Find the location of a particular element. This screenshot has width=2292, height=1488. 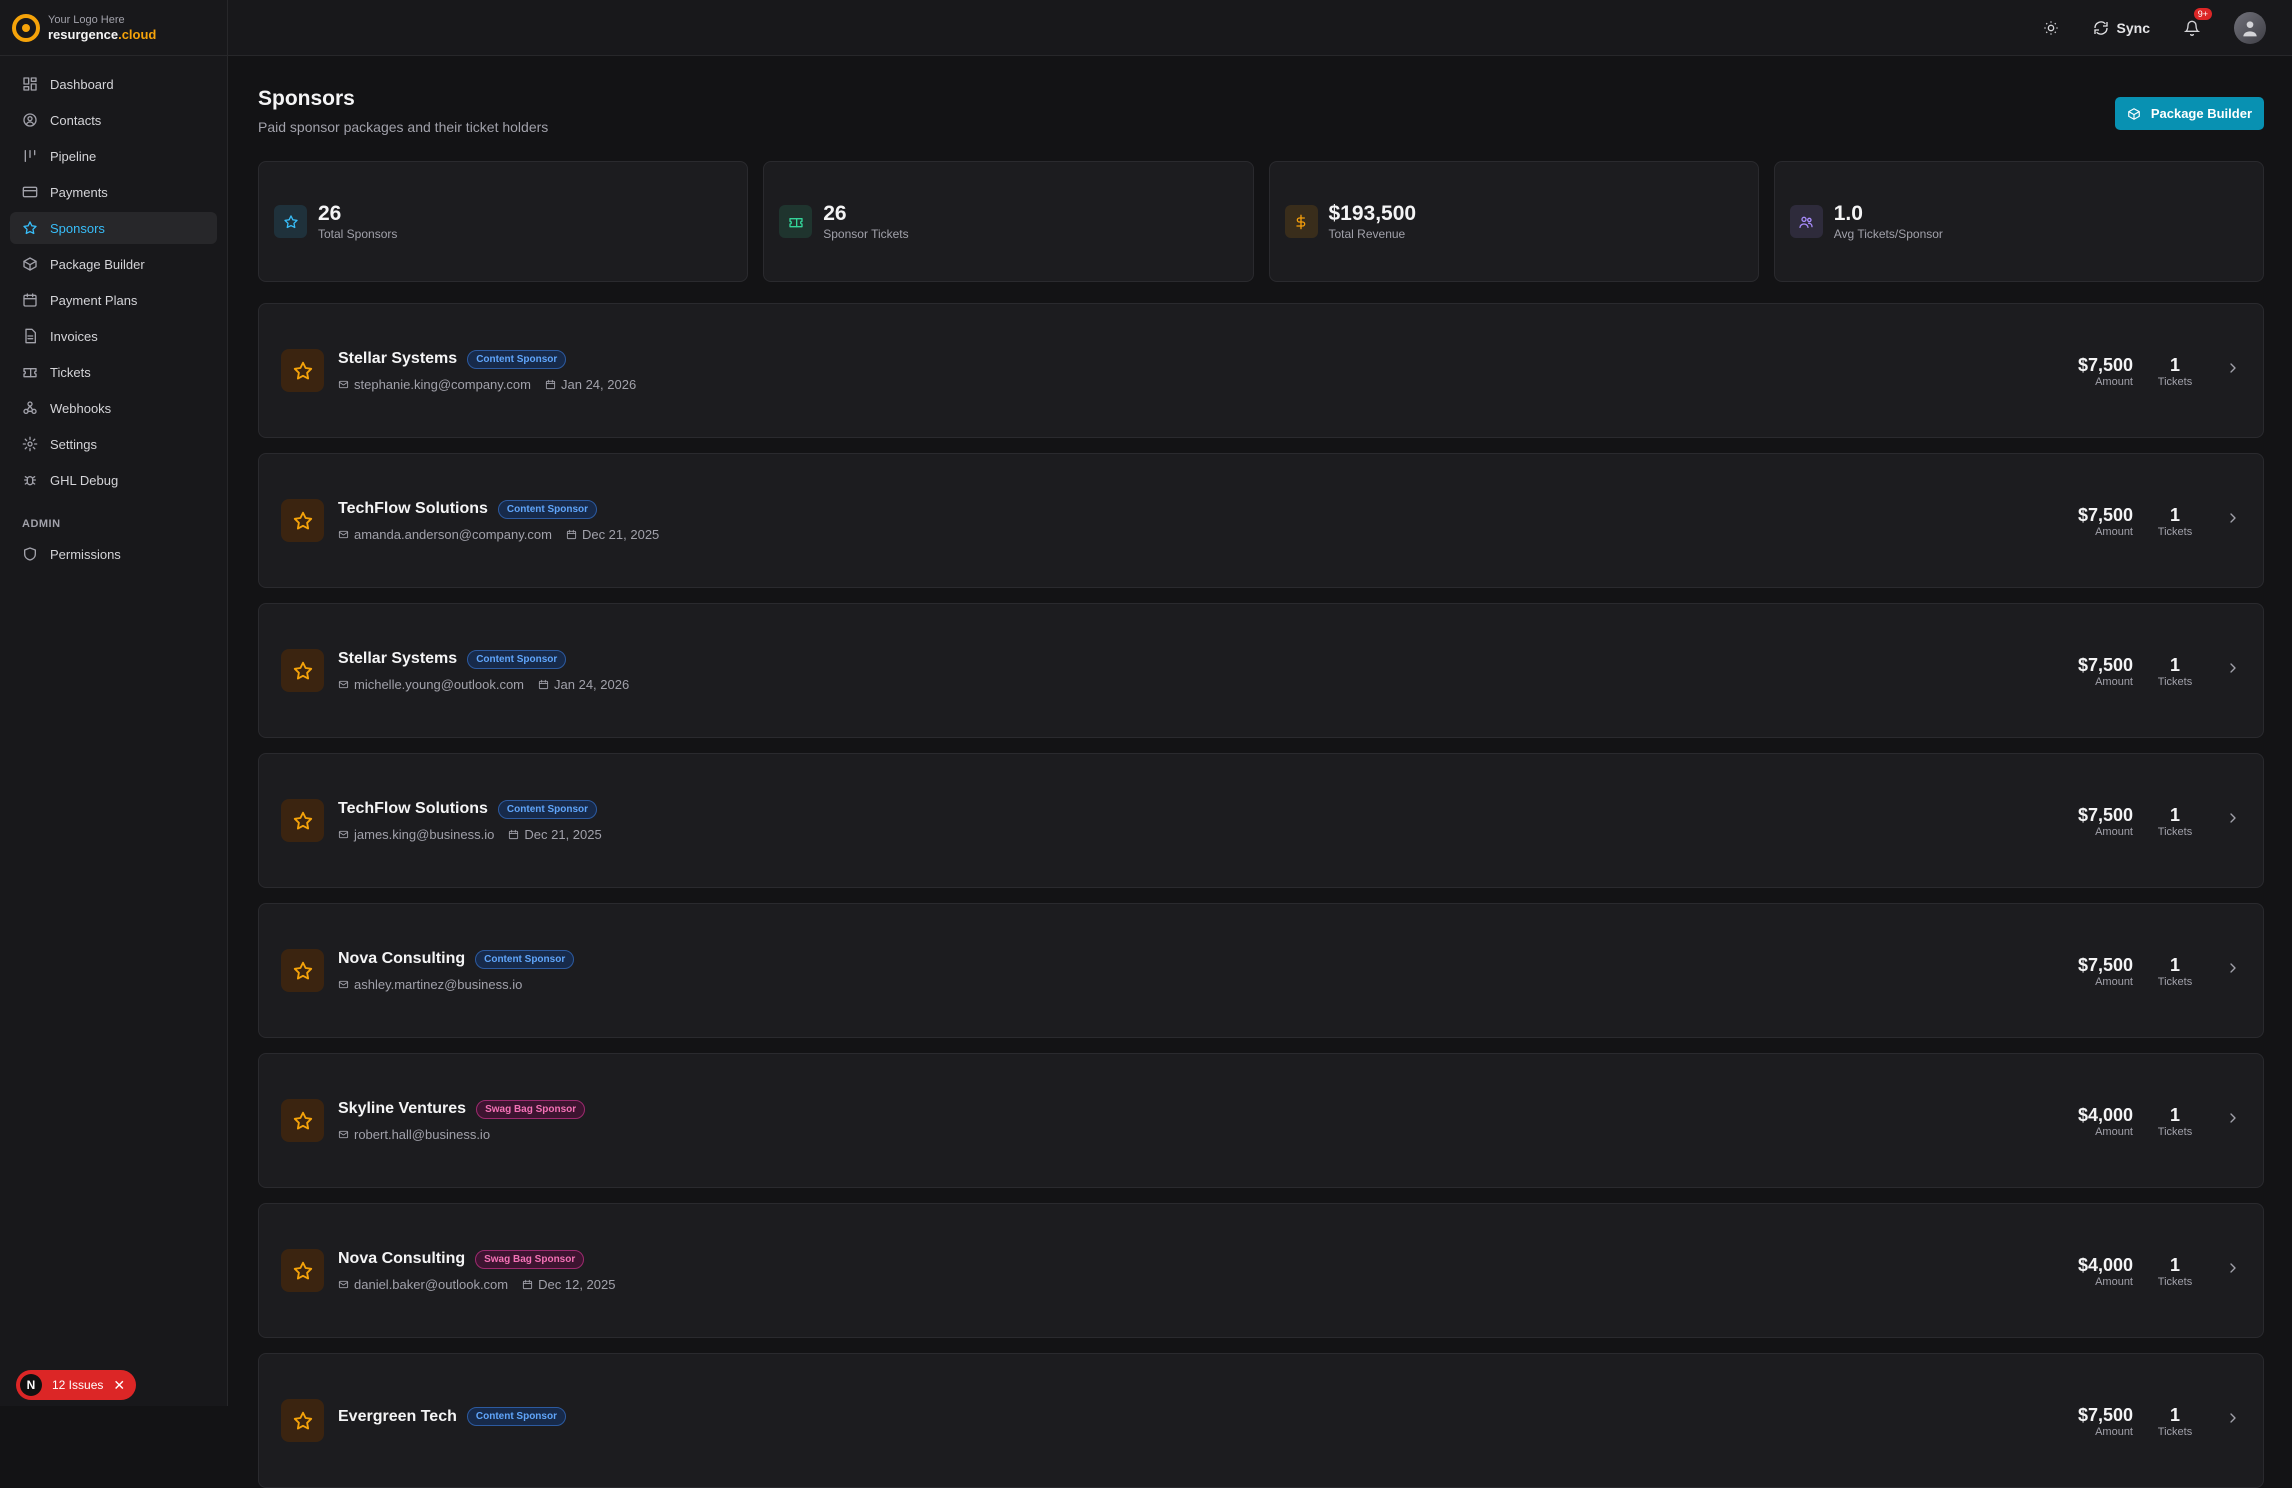

user-avatar is located at coordinates (2250, 28).